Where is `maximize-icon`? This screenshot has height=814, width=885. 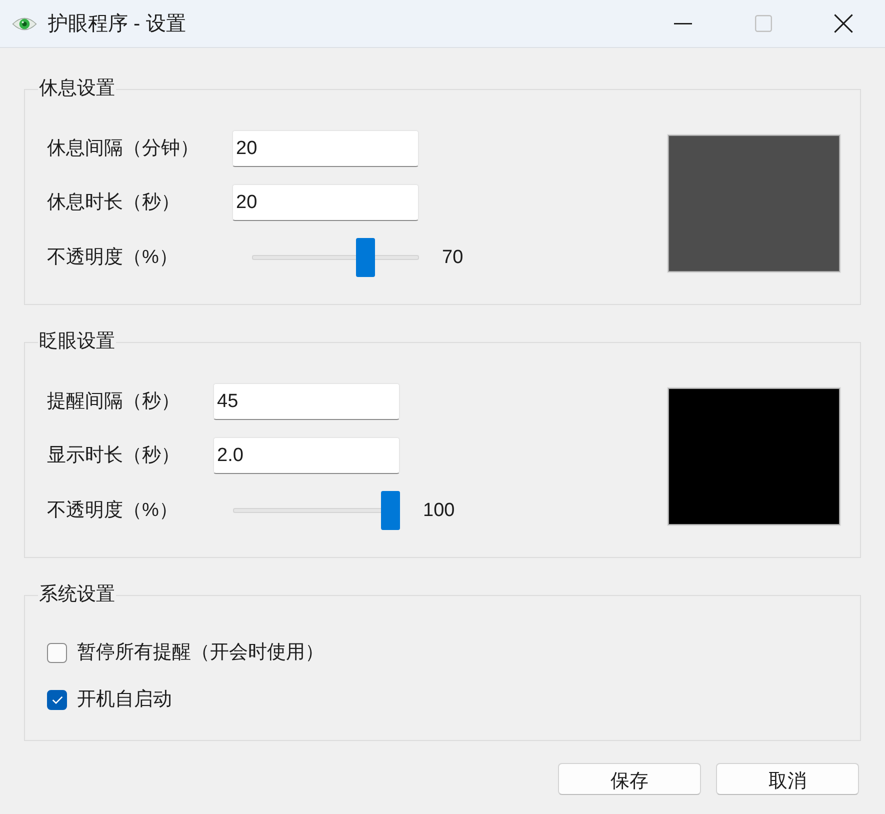 maximize-icon is located at coordinates (763, 23).